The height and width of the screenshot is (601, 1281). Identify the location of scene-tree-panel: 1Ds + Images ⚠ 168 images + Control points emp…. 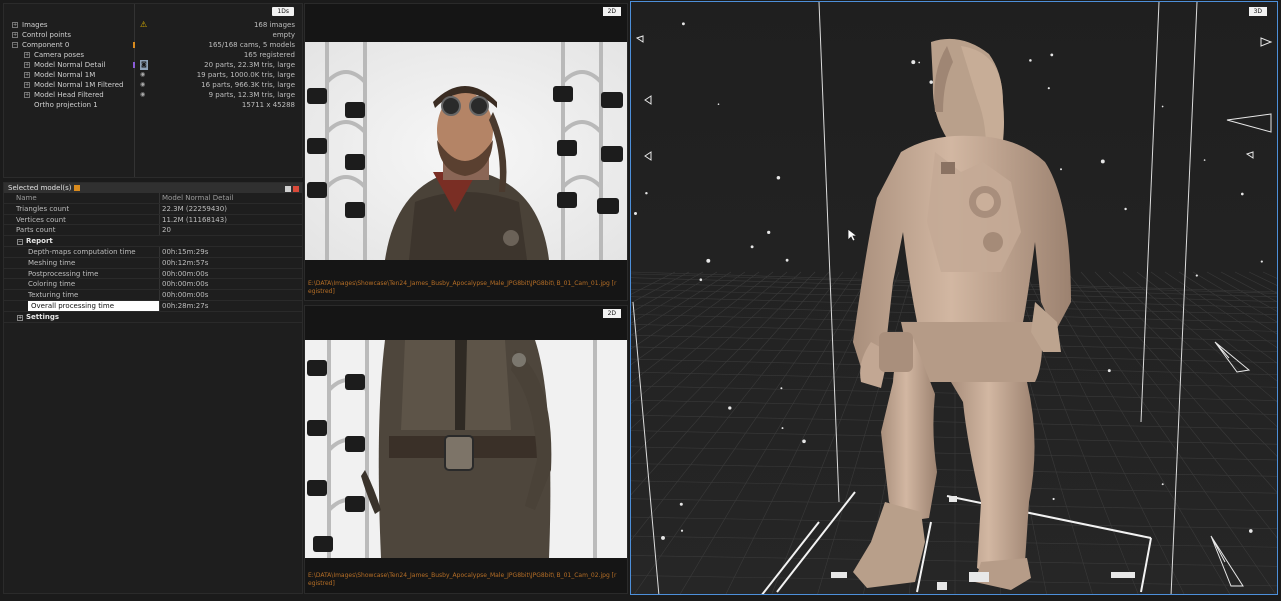
(153, 90).